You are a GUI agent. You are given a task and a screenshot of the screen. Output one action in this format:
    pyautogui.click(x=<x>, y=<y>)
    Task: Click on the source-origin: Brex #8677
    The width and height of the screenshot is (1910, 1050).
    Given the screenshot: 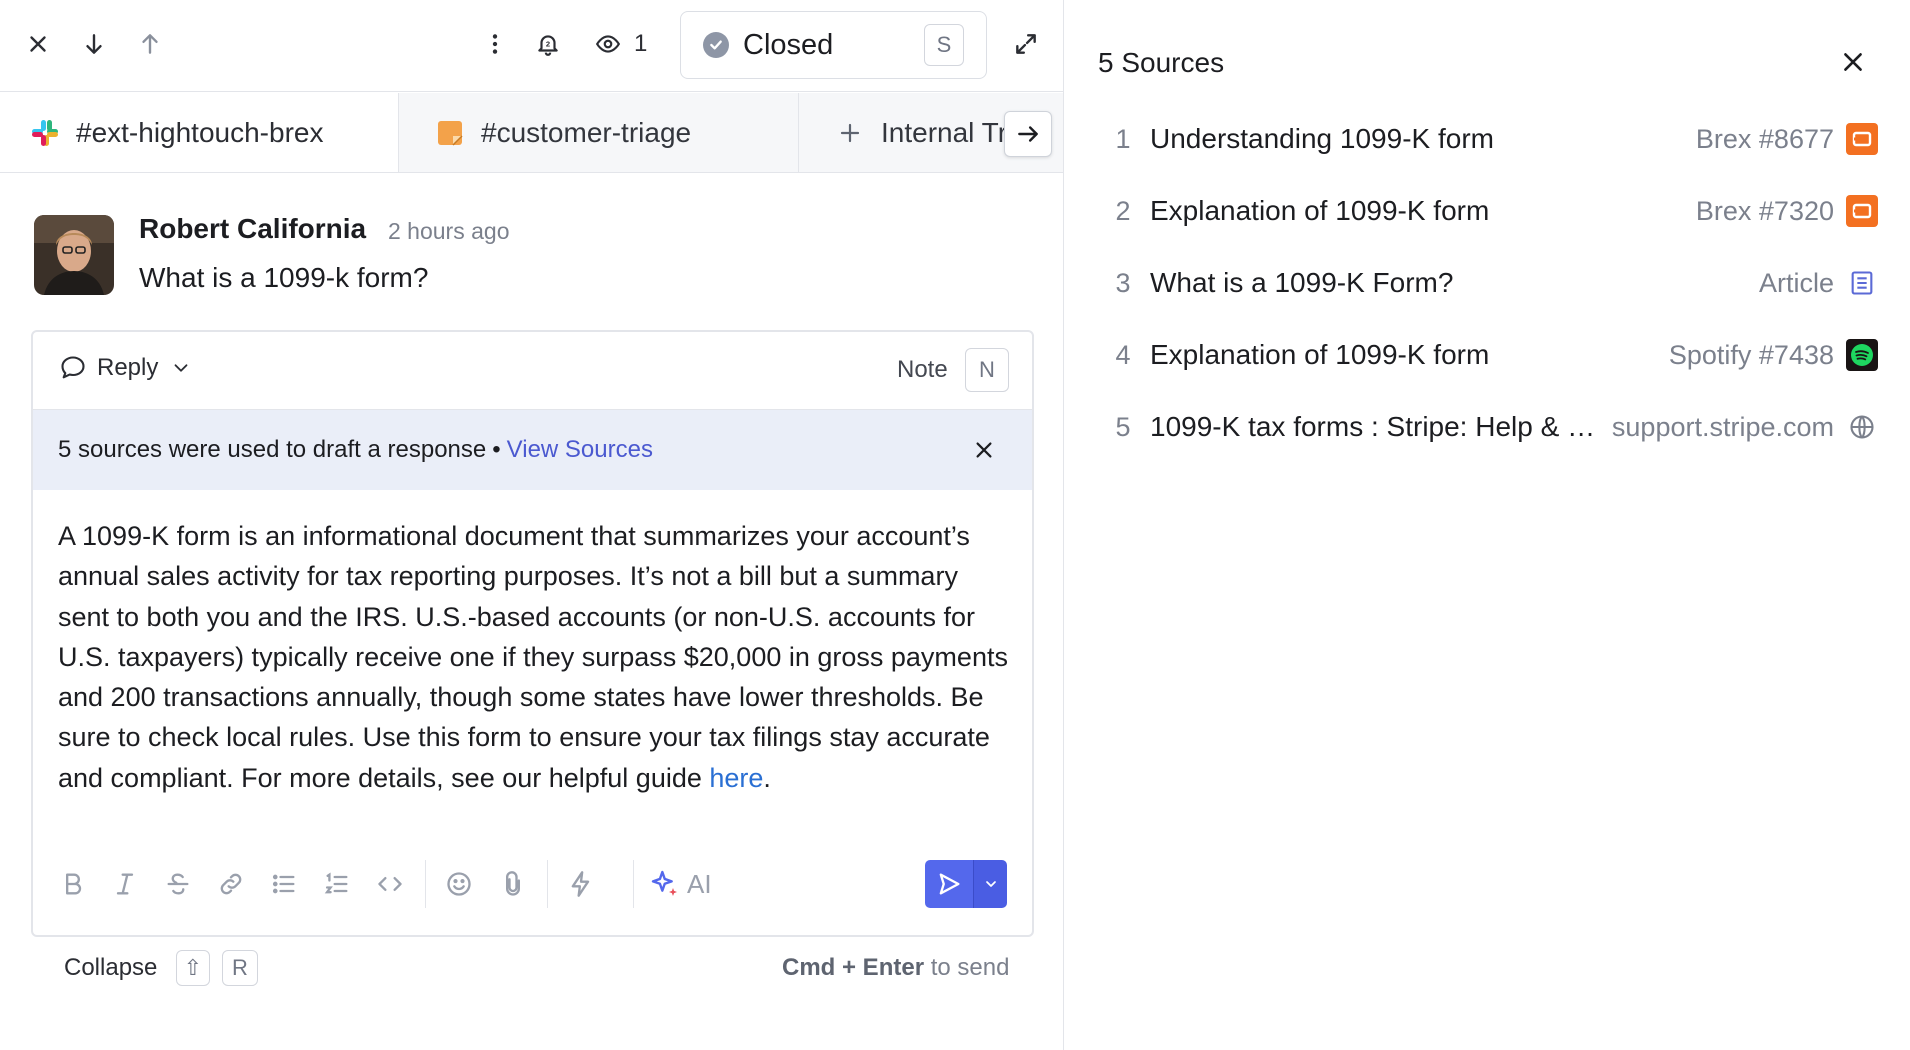 What is the action you would take?
    pyautogui.click(x=1764, y=138)
    